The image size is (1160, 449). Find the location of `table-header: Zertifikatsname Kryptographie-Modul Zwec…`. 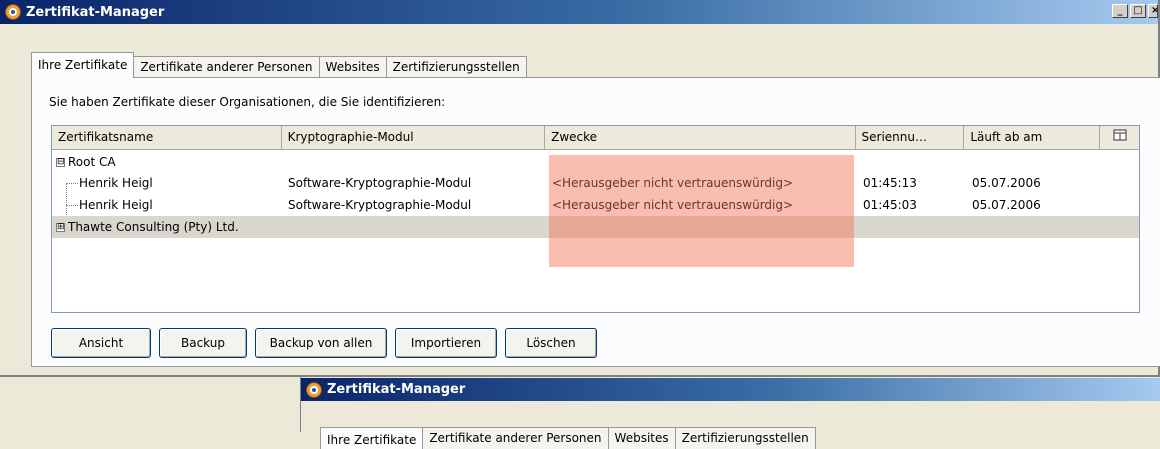

table-header: Zertifikatsname Kryptographie-Modul Zwec… is located at coordinates (595, 138).